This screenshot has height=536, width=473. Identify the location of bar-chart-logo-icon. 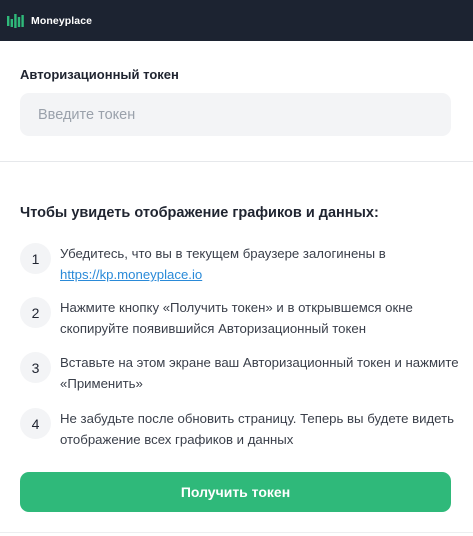
(15, 20).